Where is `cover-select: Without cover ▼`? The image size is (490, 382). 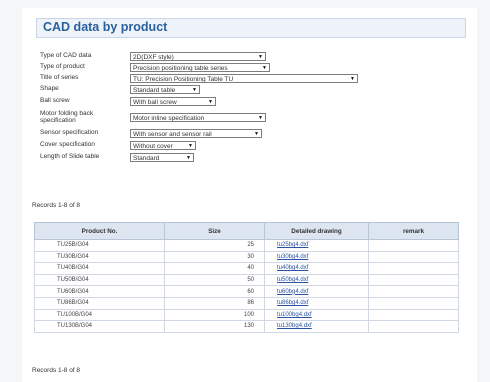 cover-select: Without cover ▼ is located at coordinates (163, 145).